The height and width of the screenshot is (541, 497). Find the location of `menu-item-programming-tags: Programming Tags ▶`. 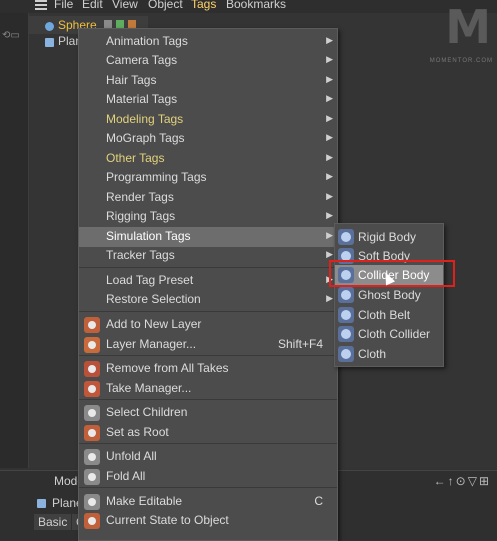

menu-item-programming-tags: Programming Tags ▶ is located at coordinates (208, 178).